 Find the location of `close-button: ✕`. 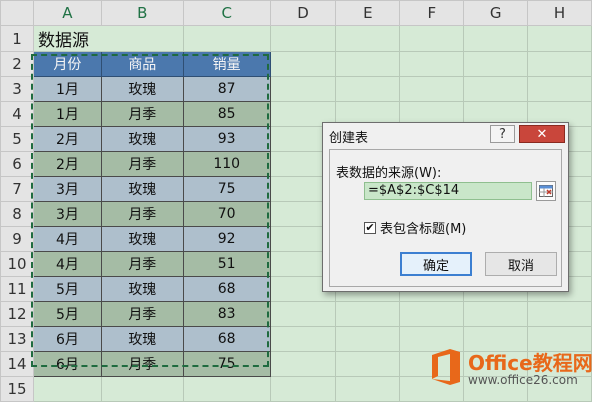

close-button: ✕ is located at coordinates (542, 134).